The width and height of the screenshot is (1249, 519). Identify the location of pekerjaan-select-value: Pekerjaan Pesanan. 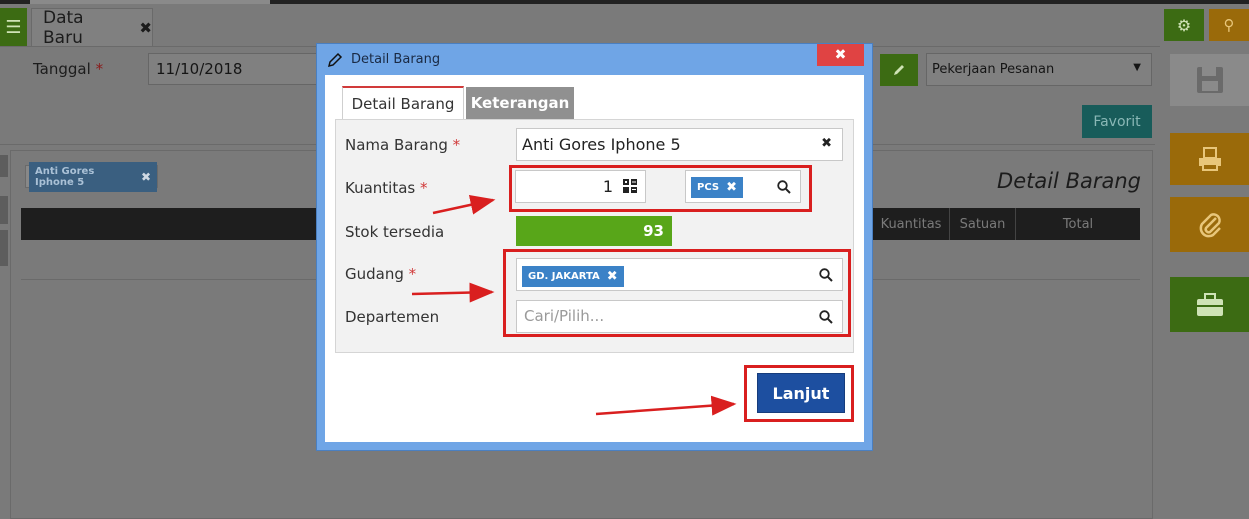
(993, 69).